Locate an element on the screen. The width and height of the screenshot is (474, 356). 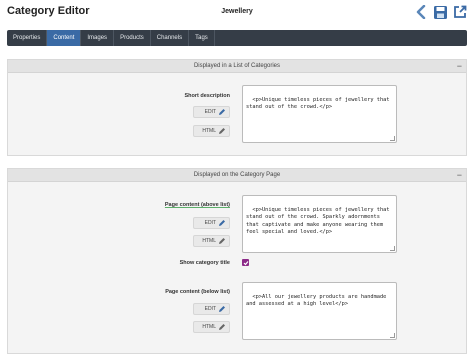
page-content-above-label: Page content (above list) is located at coordinates (197, 205).